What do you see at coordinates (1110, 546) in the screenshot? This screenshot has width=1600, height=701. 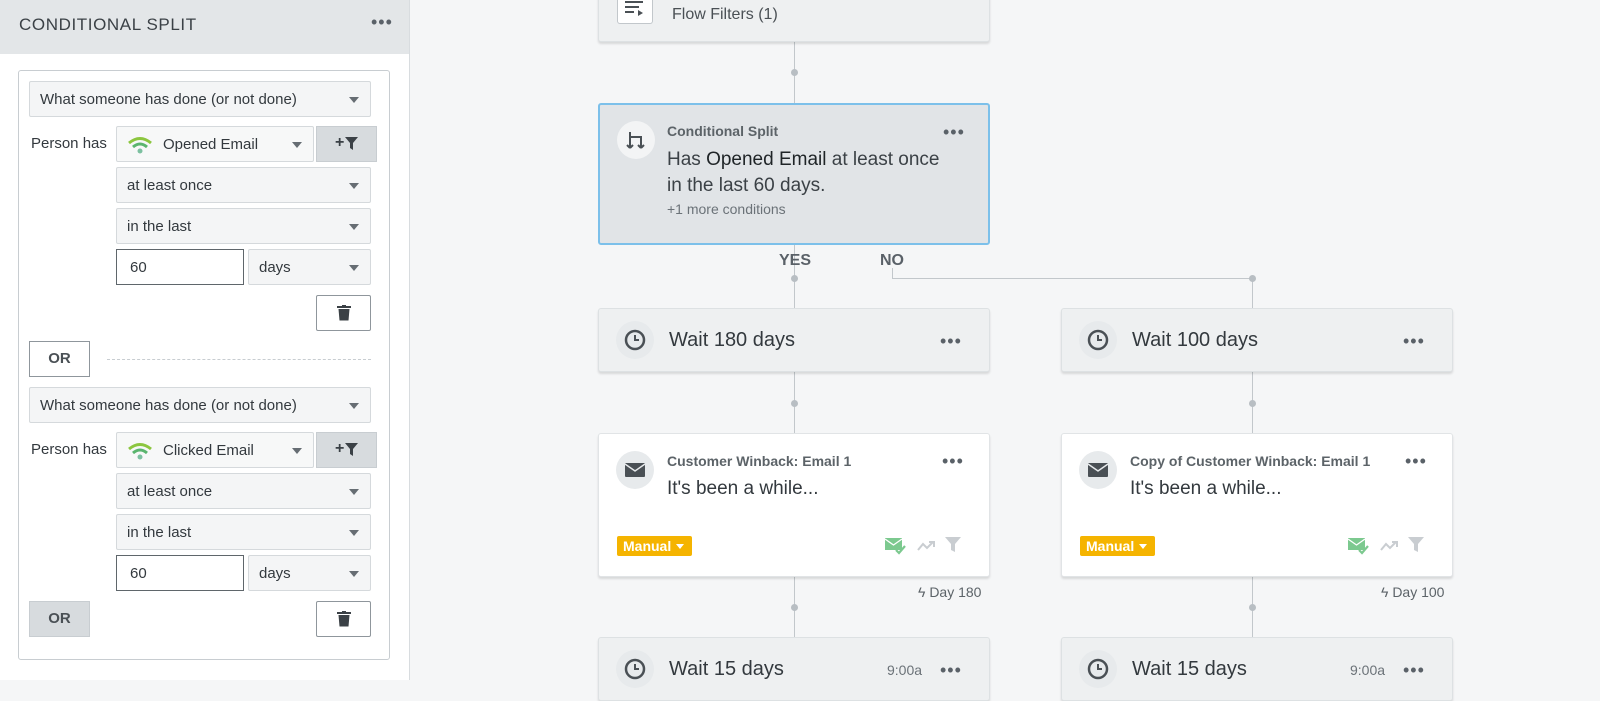 I see `status-label: Manual` at bounding box center [1110, 546].